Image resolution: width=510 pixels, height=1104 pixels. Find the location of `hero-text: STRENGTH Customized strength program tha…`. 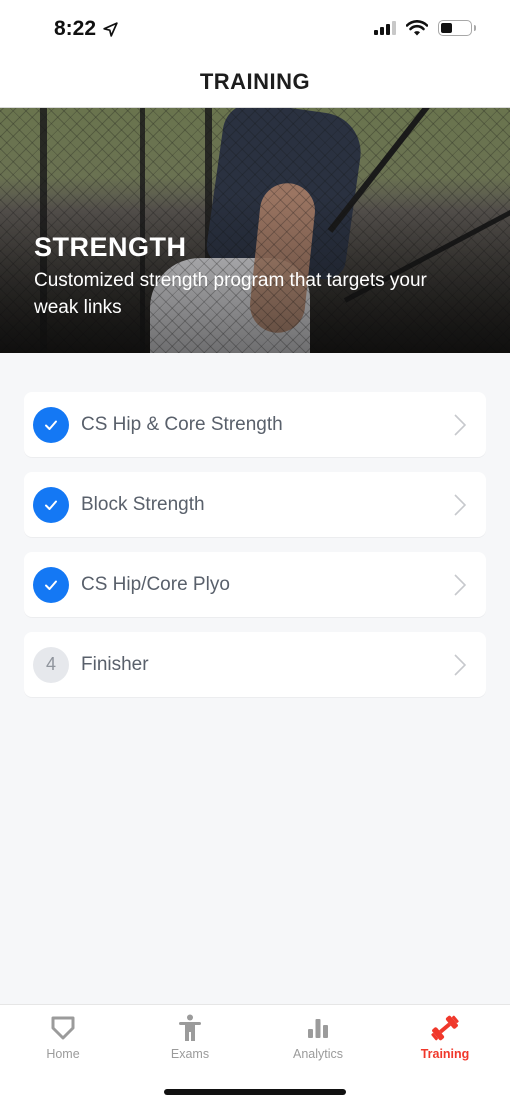

hero-text: STRENGTH Customized strength program tha… is located at coordinates (254, 276).